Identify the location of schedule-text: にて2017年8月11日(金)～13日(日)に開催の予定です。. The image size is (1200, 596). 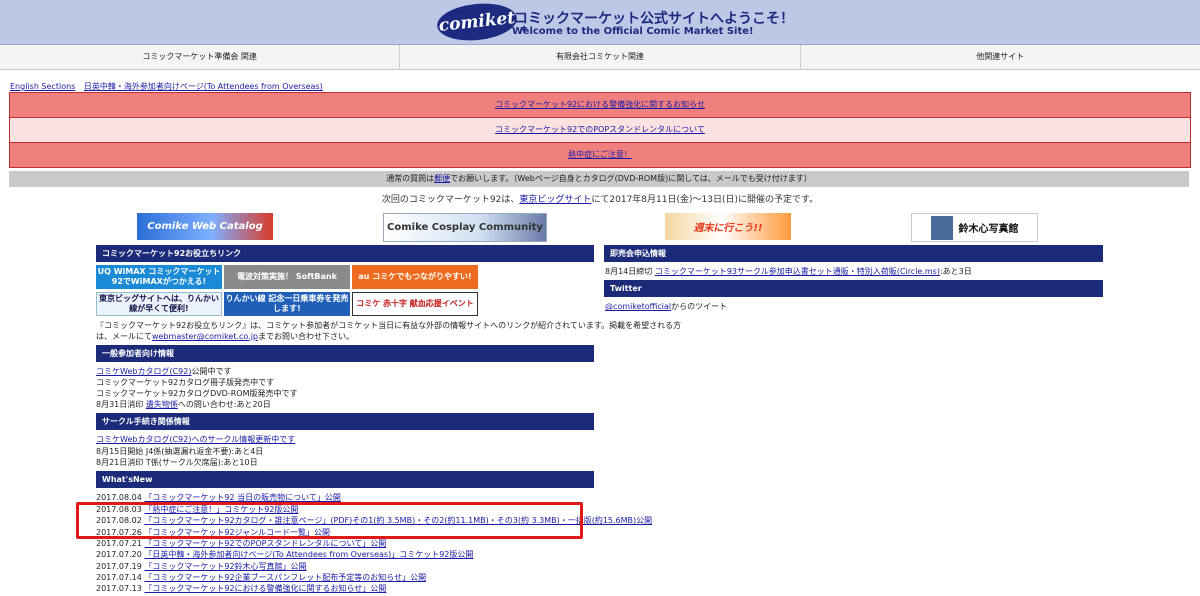
(705, 200).